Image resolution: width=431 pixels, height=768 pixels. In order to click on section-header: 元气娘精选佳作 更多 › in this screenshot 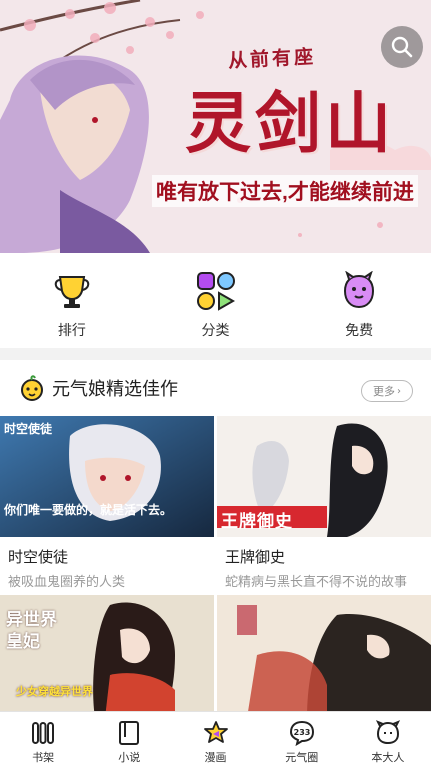, I will do `click(215, 388)`.